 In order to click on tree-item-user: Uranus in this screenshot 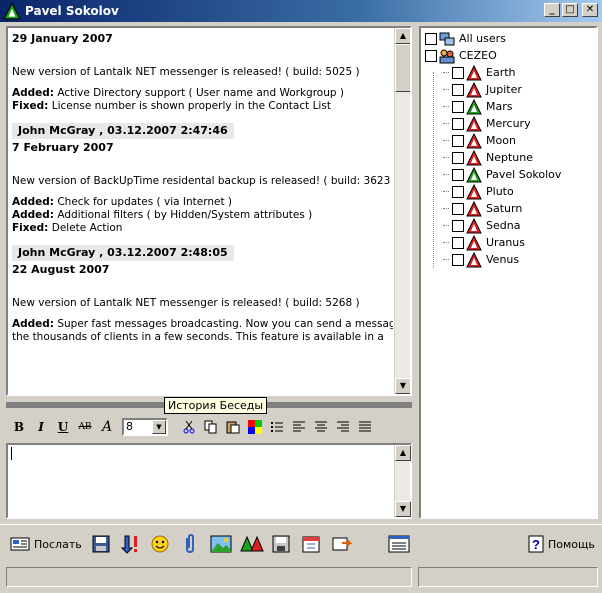, I will do `click(484, 242)`.